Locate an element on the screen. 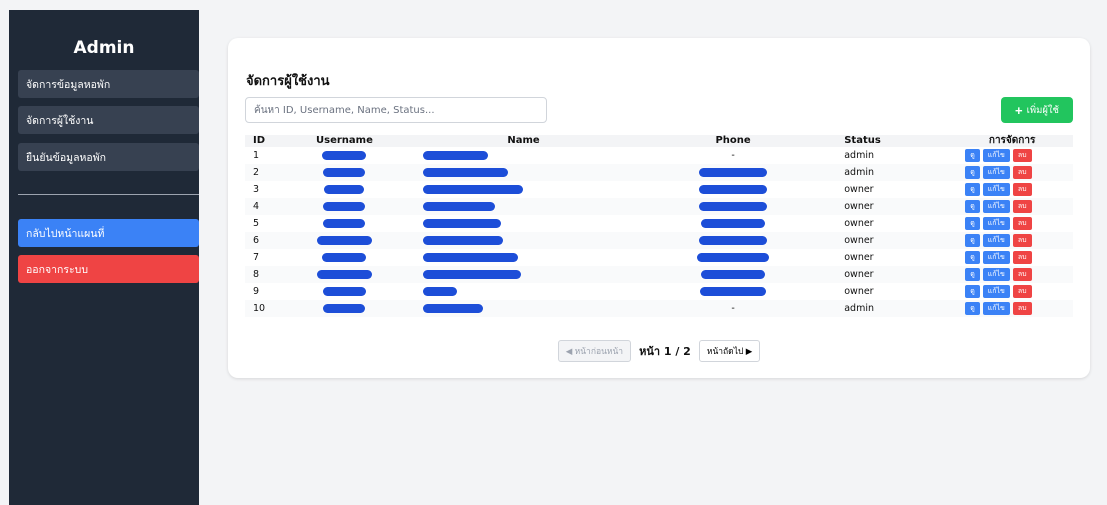 The width and height of the screenshot is (1107, 505). logout-button: ออกจากระบบ is located at coordinates (108, 269).